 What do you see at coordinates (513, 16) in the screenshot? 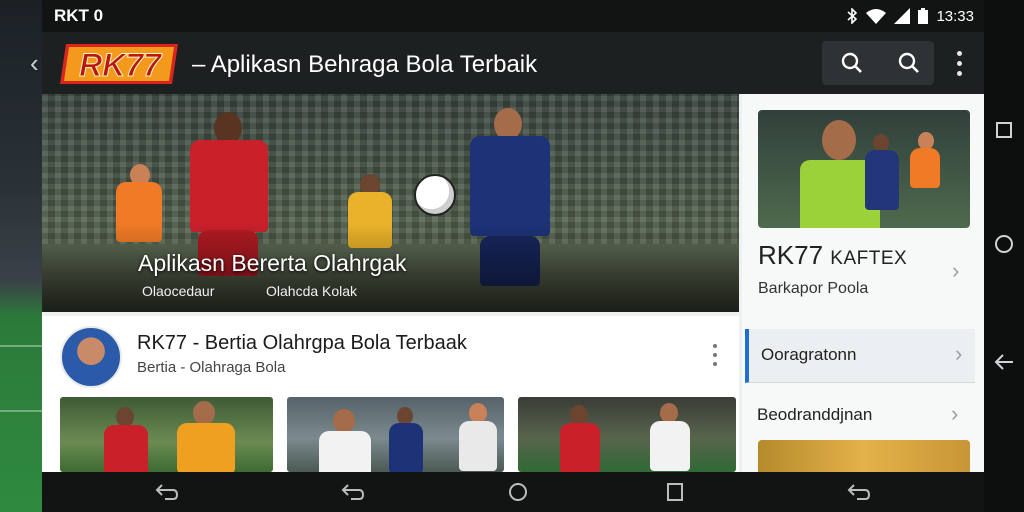
I see `status-bar: RKT 0 13:33` at bounding box center [513, 16].